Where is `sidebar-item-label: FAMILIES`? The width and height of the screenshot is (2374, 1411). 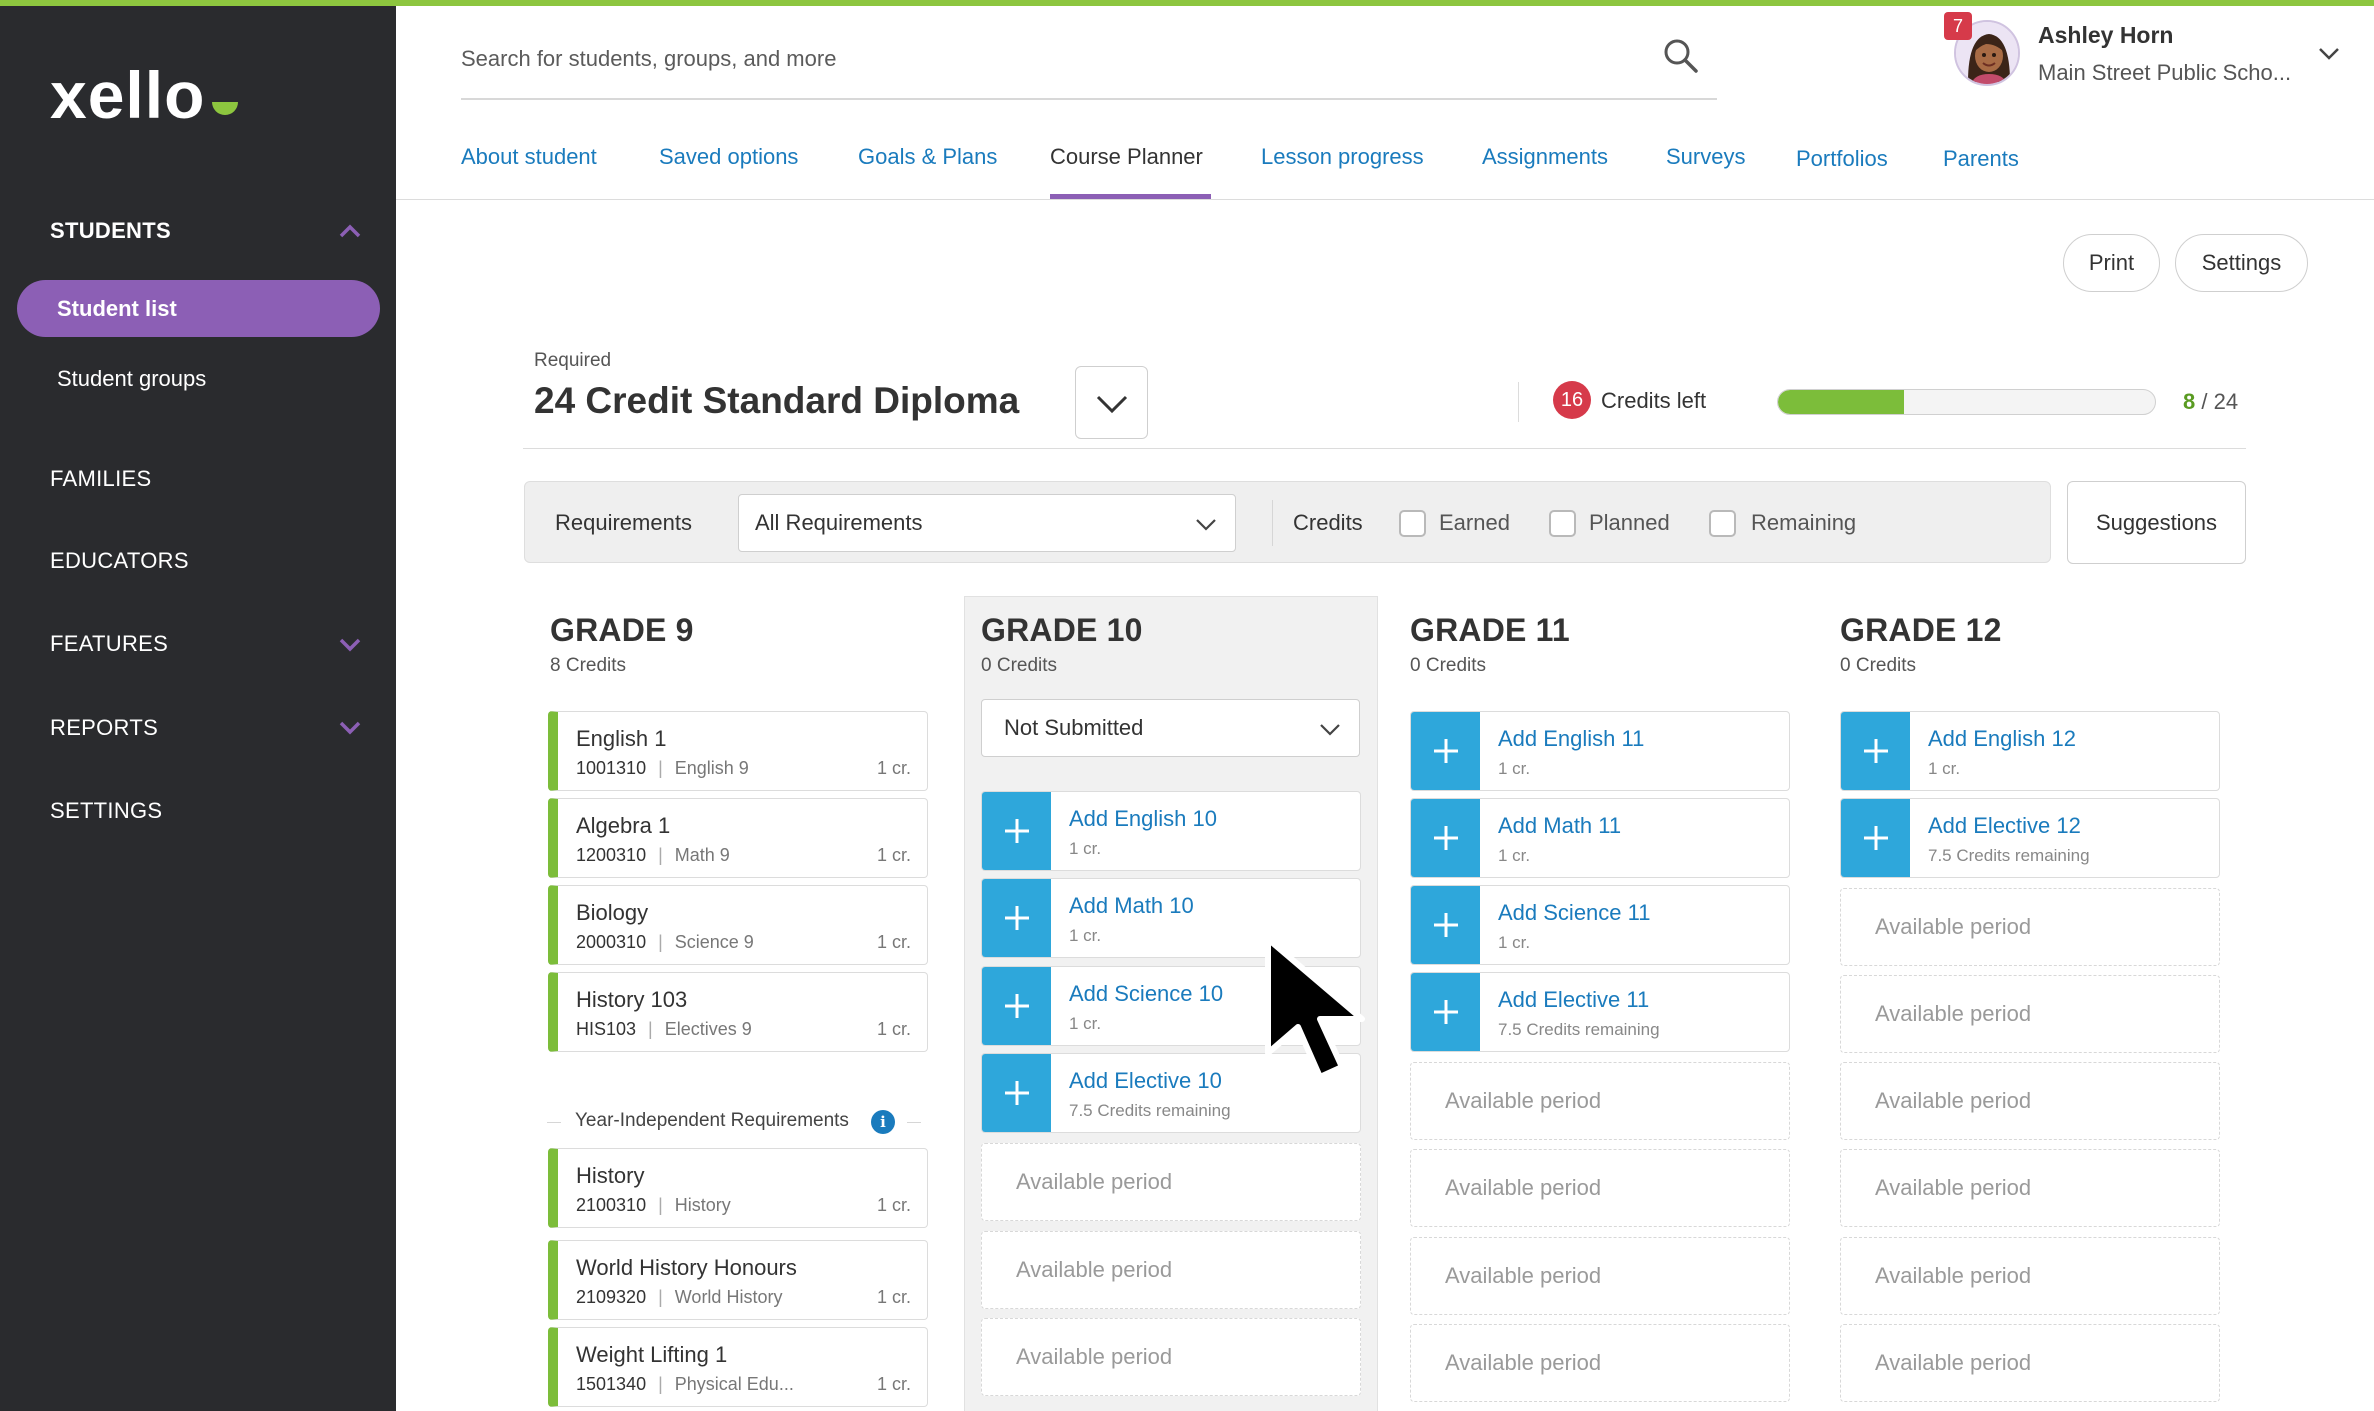 sidebar-item-label: FAMILIES is located at coordinates (101, 478).